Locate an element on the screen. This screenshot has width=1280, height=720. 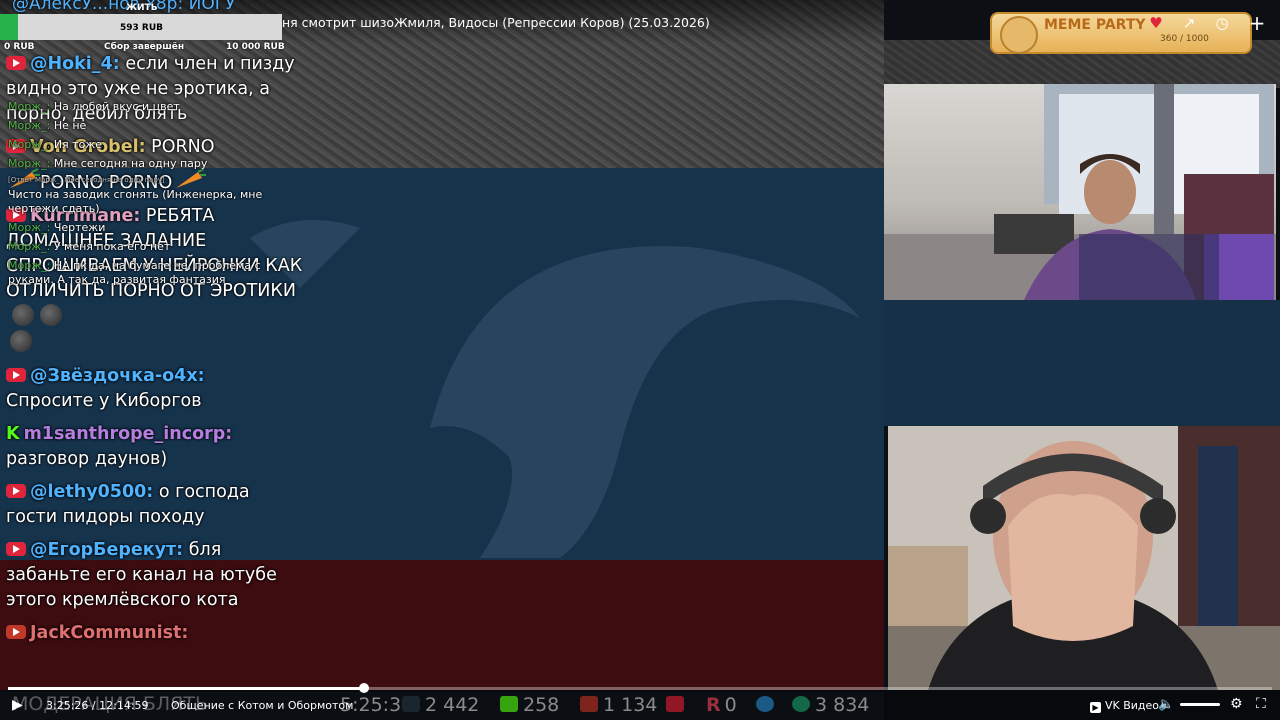
chat-text: Спросите у Киборгов is located at coordinates (104, 401).